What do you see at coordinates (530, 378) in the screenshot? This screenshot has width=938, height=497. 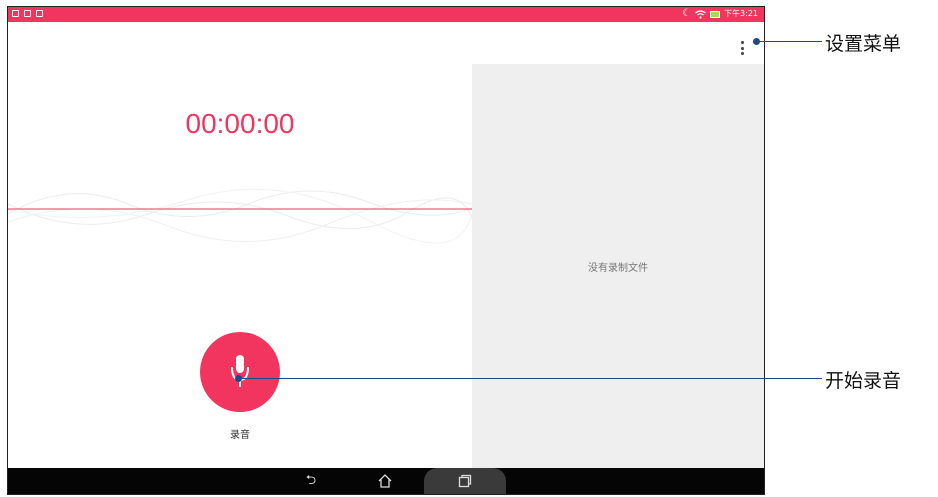 I see `start-recording-callout-line` at bounding box center [530, 378].